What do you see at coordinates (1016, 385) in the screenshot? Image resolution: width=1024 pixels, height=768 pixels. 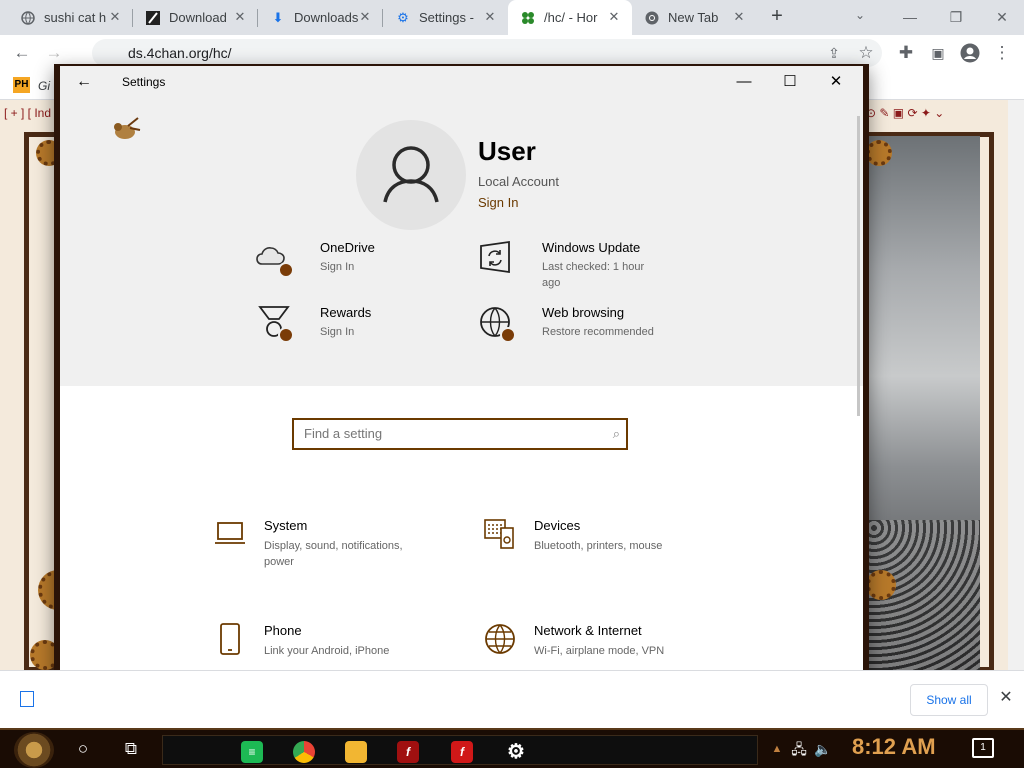 I see `page-scrollbar` at bounding box center [1016, 385].